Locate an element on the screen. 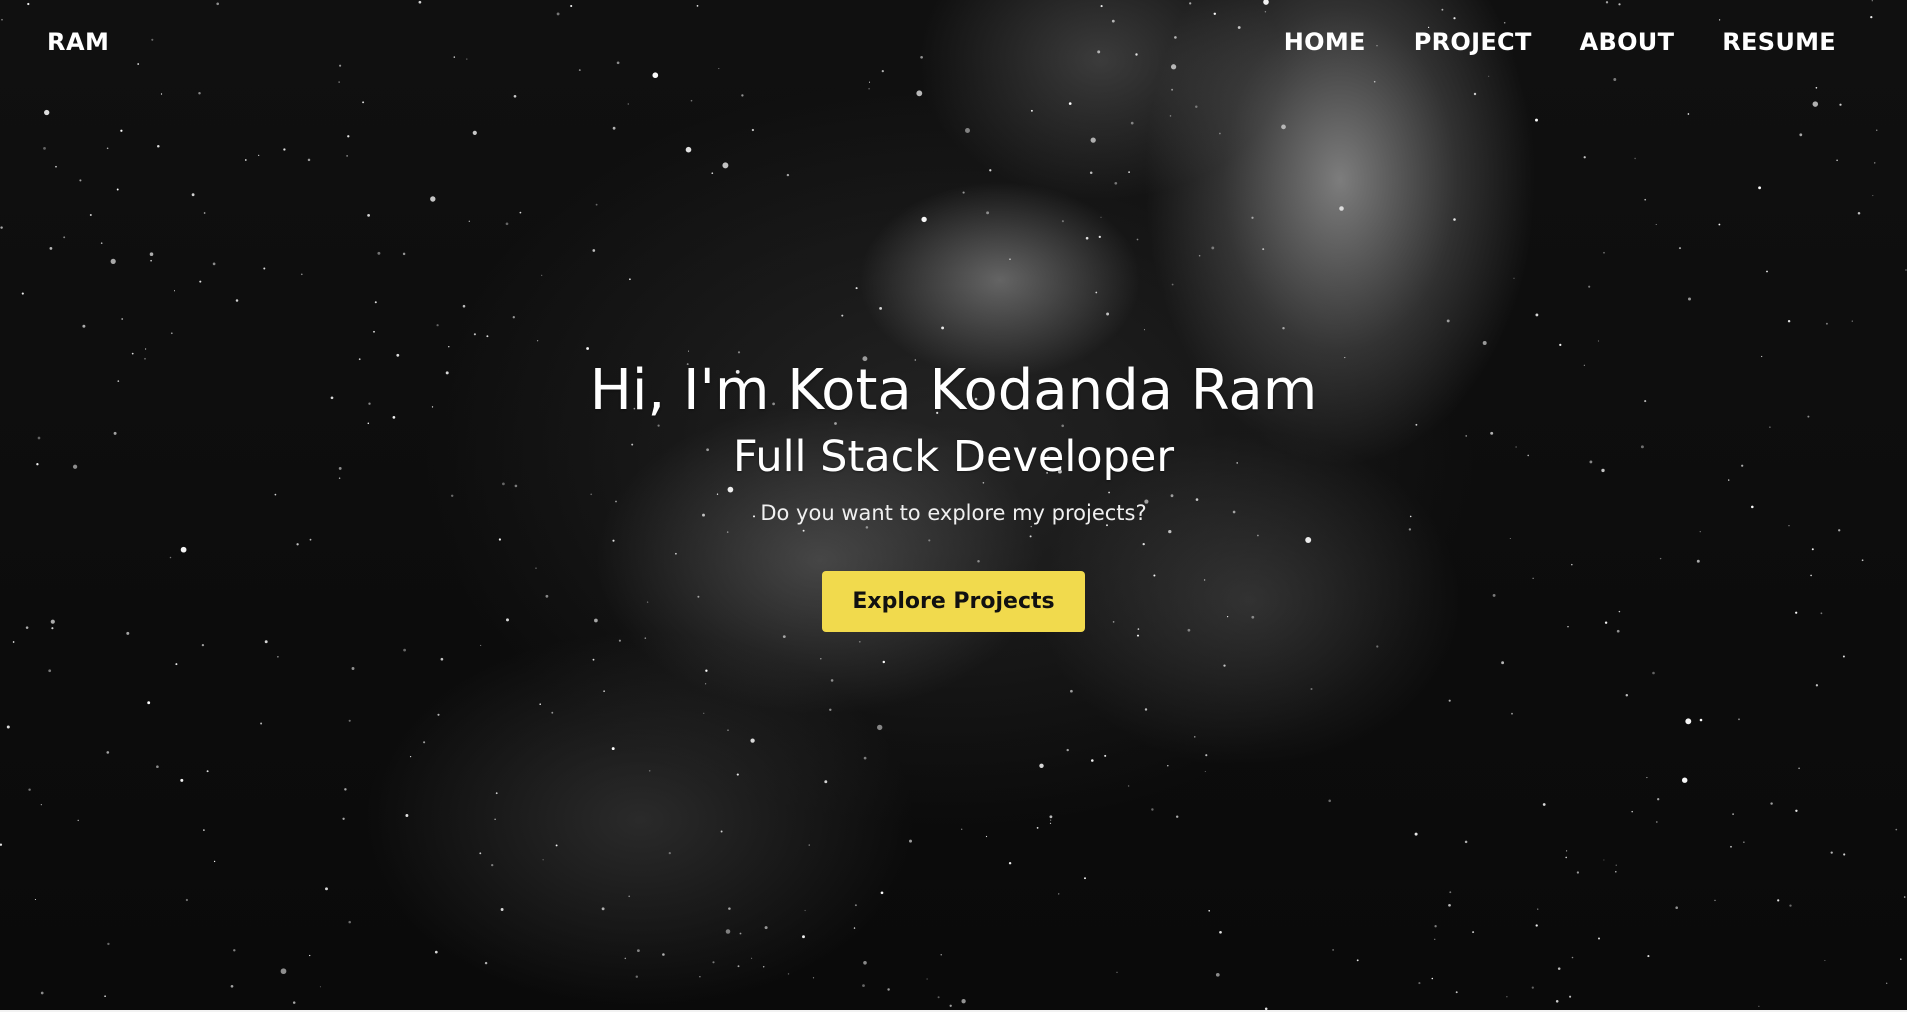 The height and width of the screenshot is (1012, 1907). nav-project: PROJECT is located at coordinates (1473, 42).